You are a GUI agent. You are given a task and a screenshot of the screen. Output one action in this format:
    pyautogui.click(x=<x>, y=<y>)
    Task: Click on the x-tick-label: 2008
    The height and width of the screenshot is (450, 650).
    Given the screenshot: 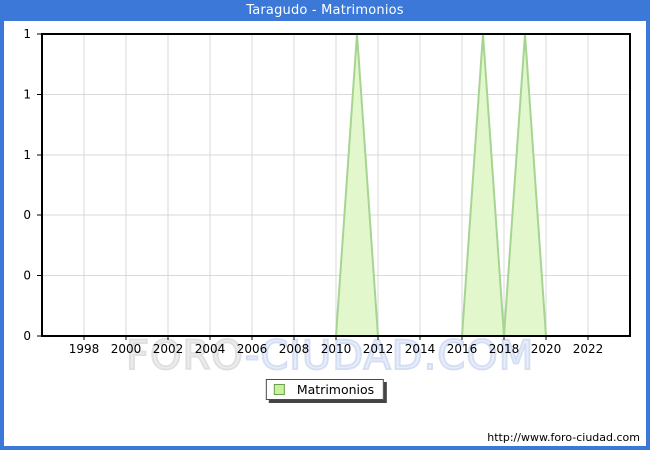 What is the action you would take?
    pyautogui.click(x=294, y=349)
    